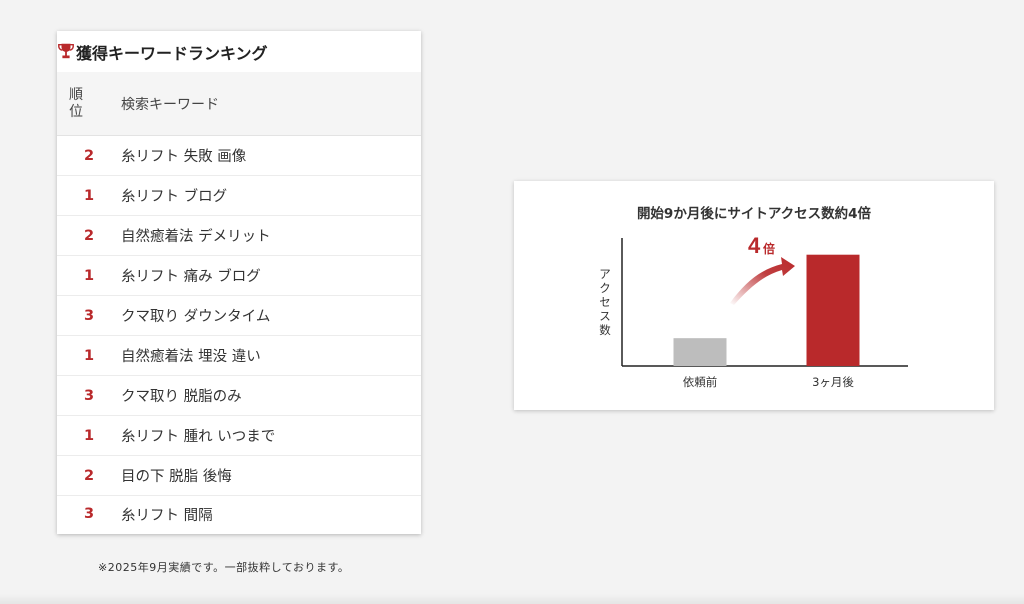  What do you see at coordinates (167, 515) in the screenshot?
I see `keyword-value: 糸リフト 間隔` at bounding box center [167, 515].